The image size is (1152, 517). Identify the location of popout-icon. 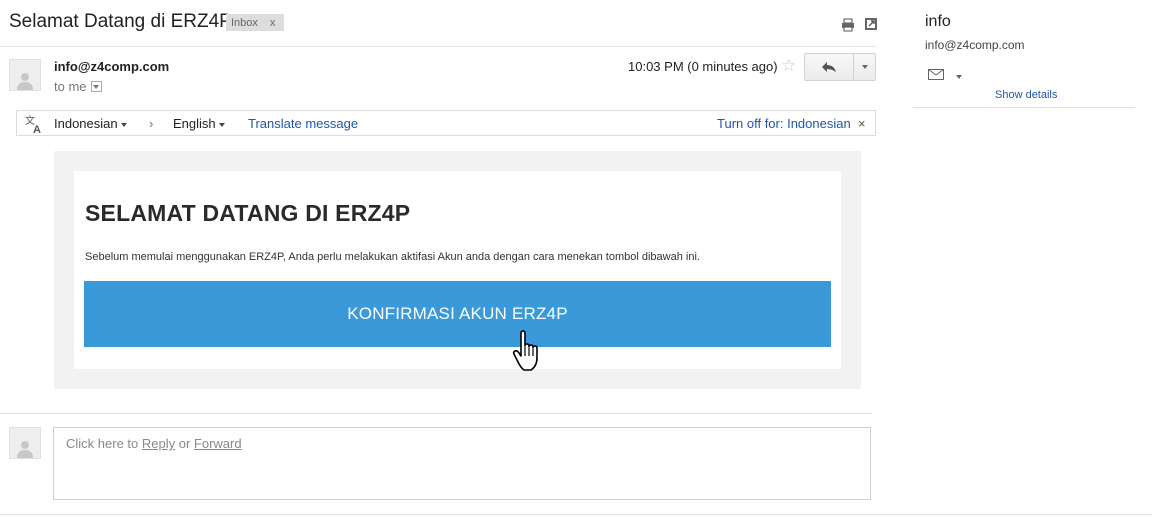
(871, 24).